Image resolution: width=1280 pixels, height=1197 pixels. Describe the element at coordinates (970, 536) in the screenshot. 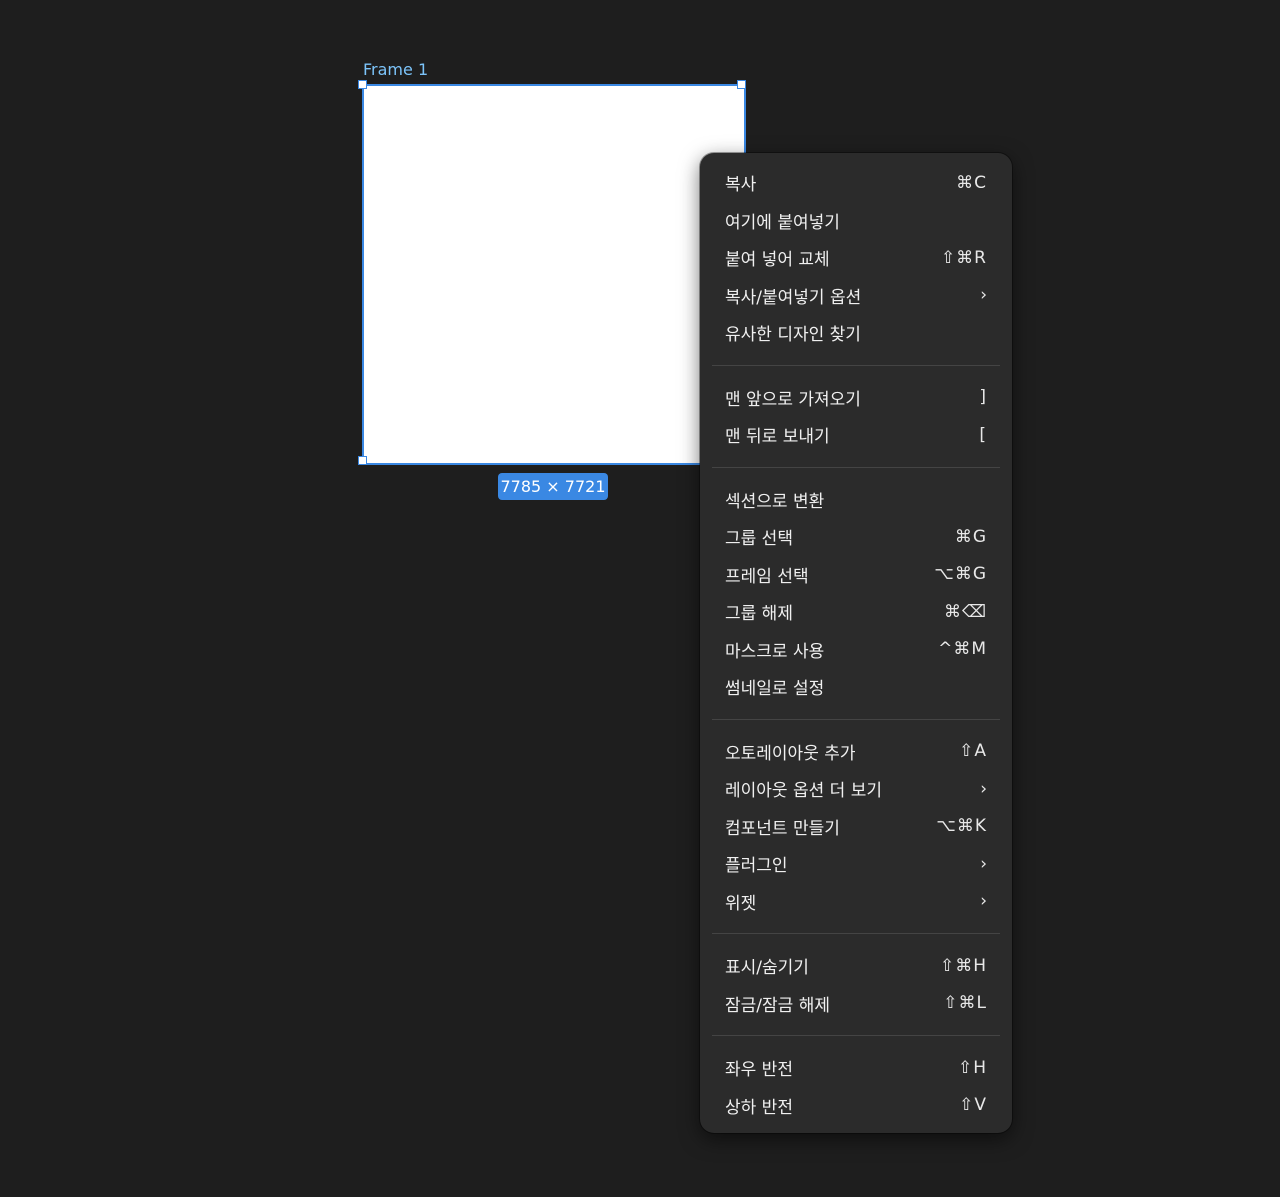

I see `menu-item-shortcut: ⌘G` at that location.